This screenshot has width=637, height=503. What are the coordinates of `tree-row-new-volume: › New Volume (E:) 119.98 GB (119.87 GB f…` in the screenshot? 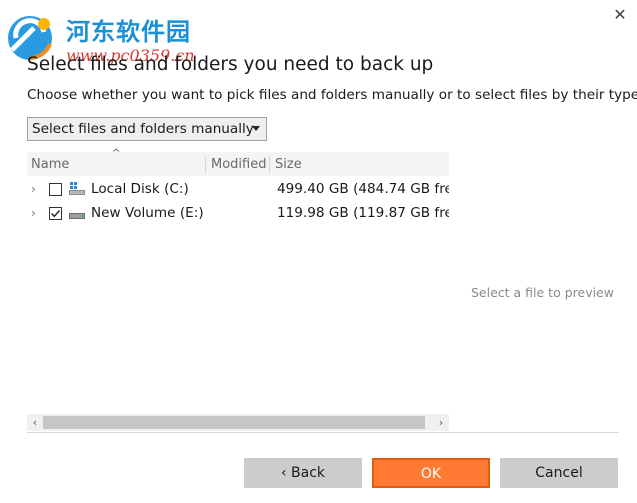 It's located at (238, 214).